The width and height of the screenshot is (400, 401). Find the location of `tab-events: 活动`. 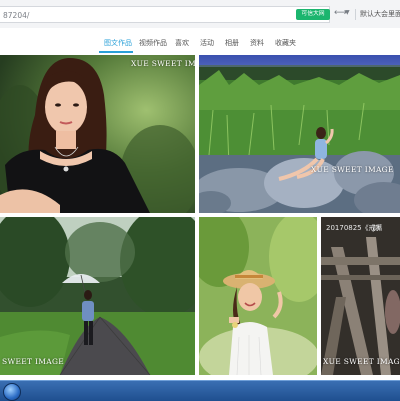

tab-events: 活动 is located at coordinates (207, 43).